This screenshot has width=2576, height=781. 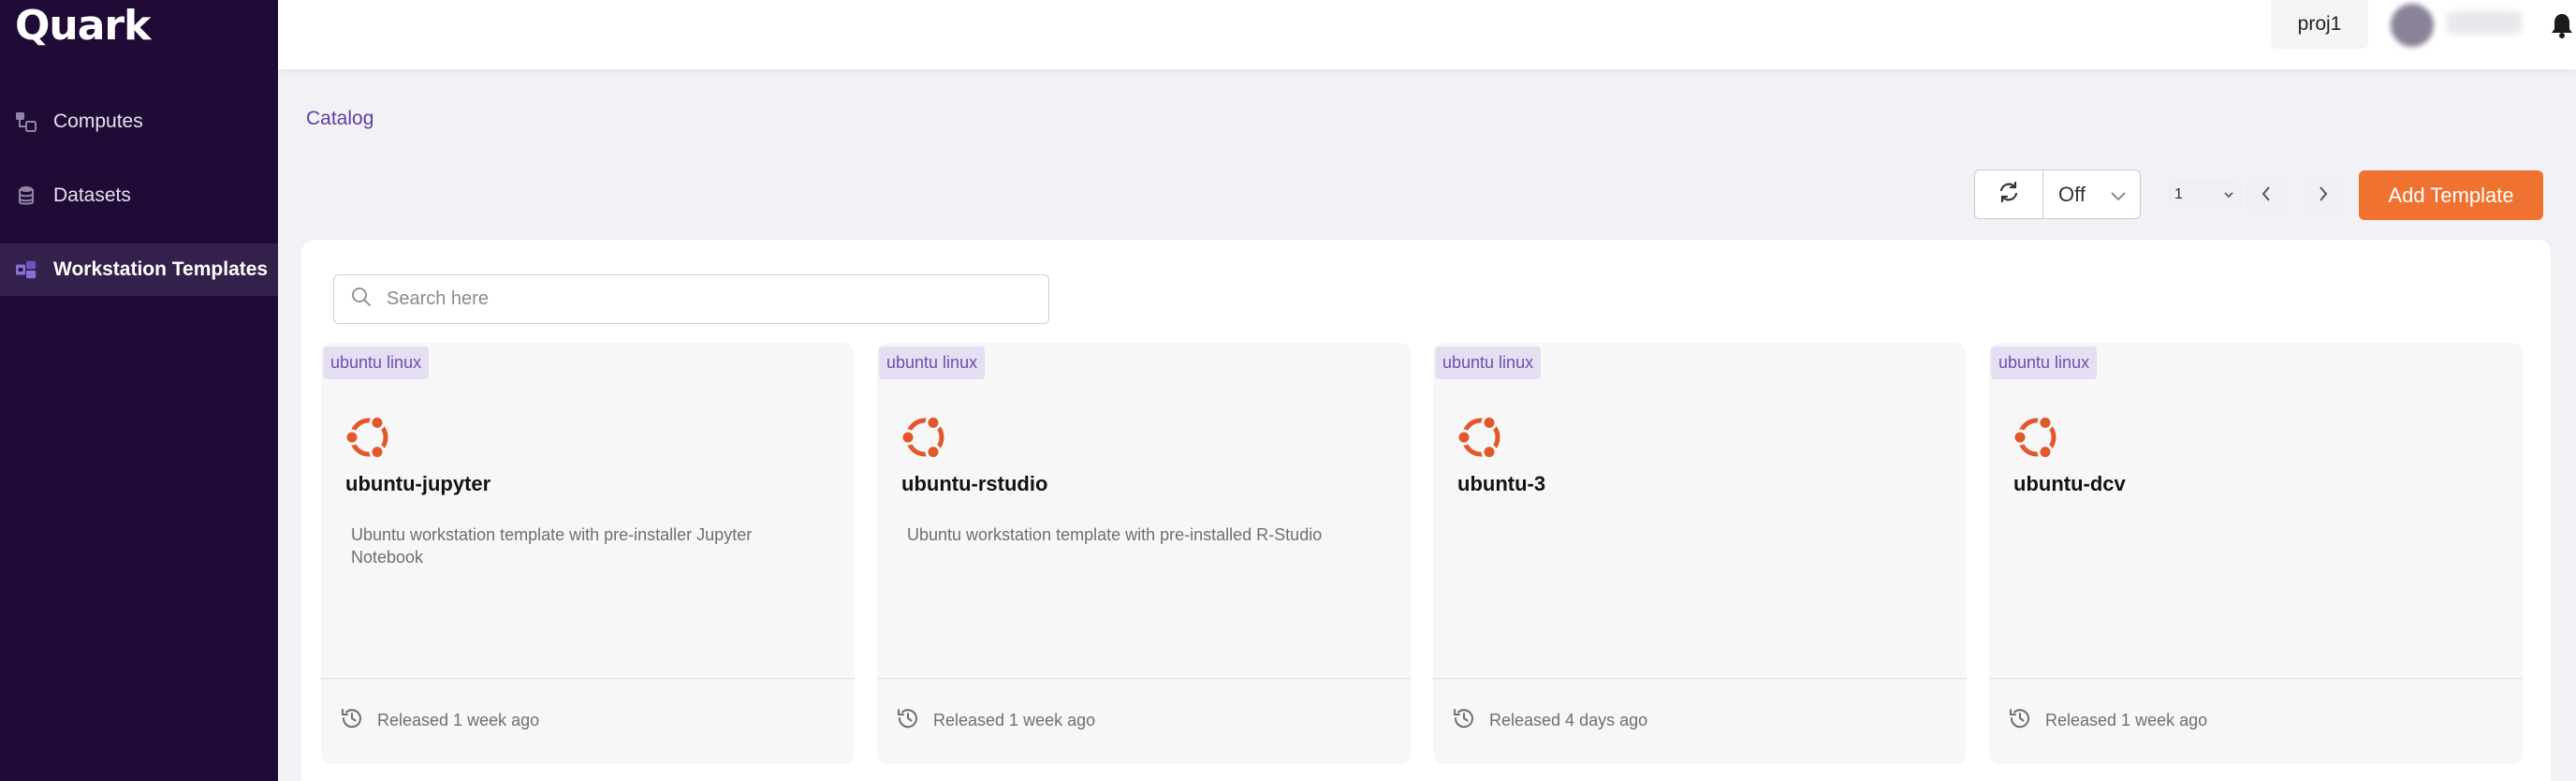 I want to click on top-bar, so click(x=1427, y=34).